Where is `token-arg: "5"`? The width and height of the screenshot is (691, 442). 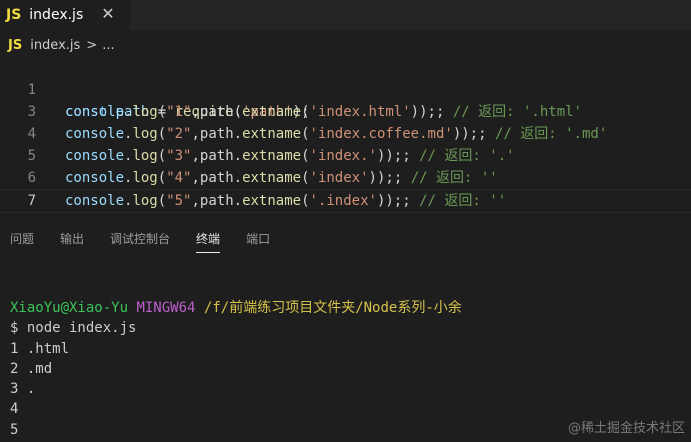
token-arg: "5" is located at coordinates (179, 201).